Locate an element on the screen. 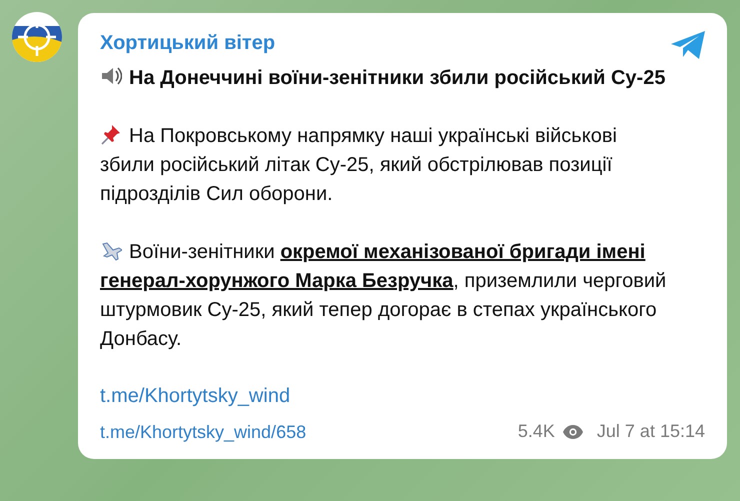 Image resolution: width=740 pixels, height=501 pixels. send-icon is located at coordinates (688, 45).